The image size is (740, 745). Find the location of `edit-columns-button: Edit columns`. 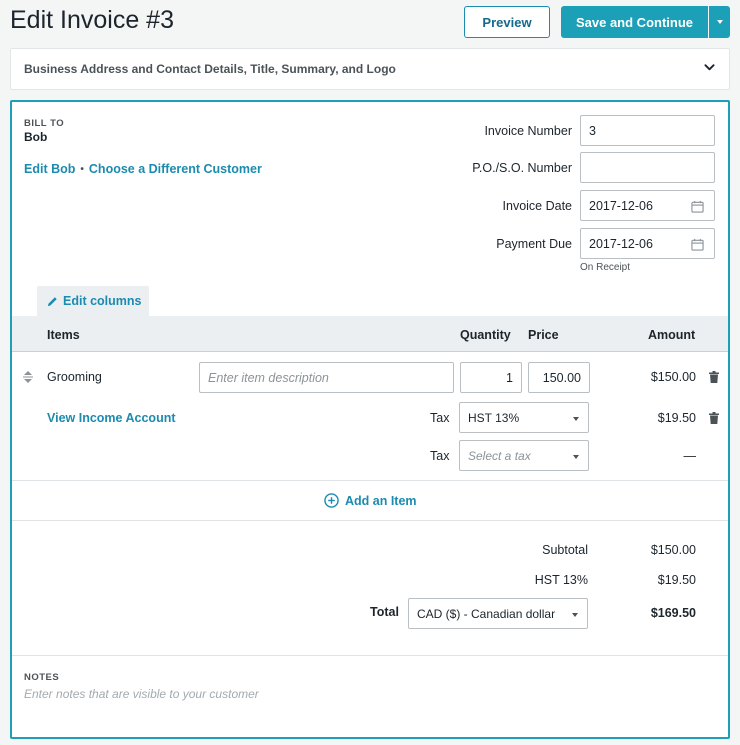

edit-columns-button: Edit columns is located at coordinates (93, 301).